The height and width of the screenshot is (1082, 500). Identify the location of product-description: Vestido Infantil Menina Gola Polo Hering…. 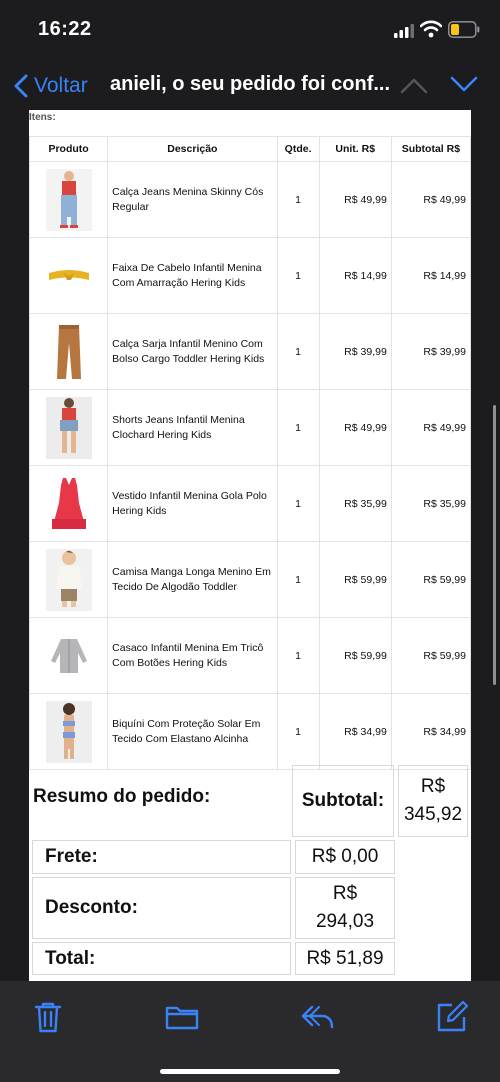
(192, 503).